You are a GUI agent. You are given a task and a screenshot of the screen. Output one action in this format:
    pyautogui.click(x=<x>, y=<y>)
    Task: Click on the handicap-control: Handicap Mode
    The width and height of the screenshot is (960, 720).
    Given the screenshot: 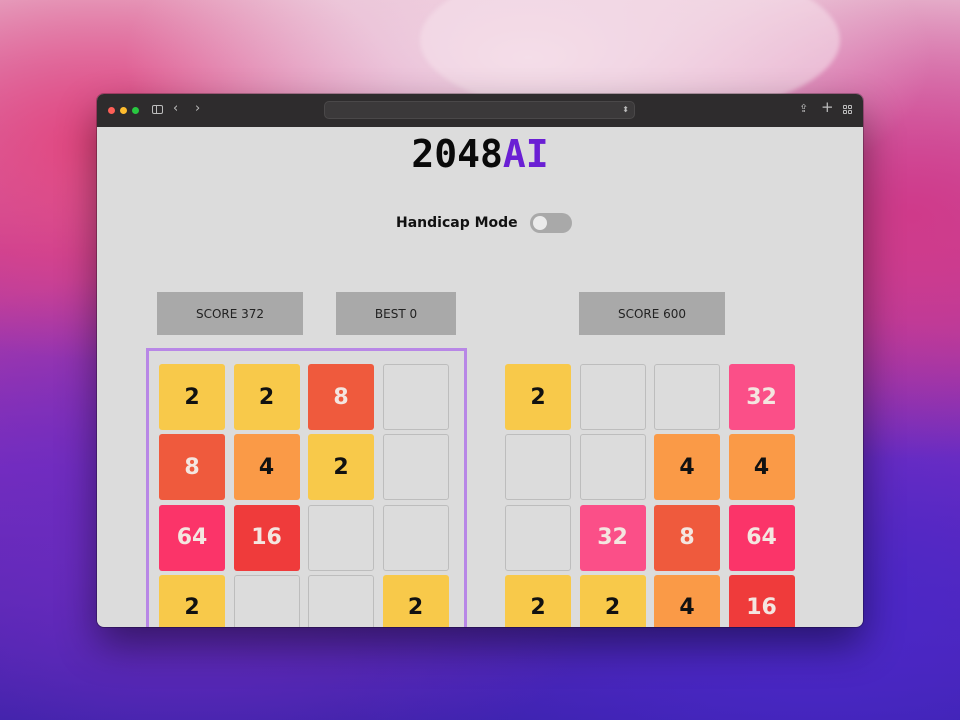 What is the action you would take?
    pyautogui.click(x=484, y=223)
    